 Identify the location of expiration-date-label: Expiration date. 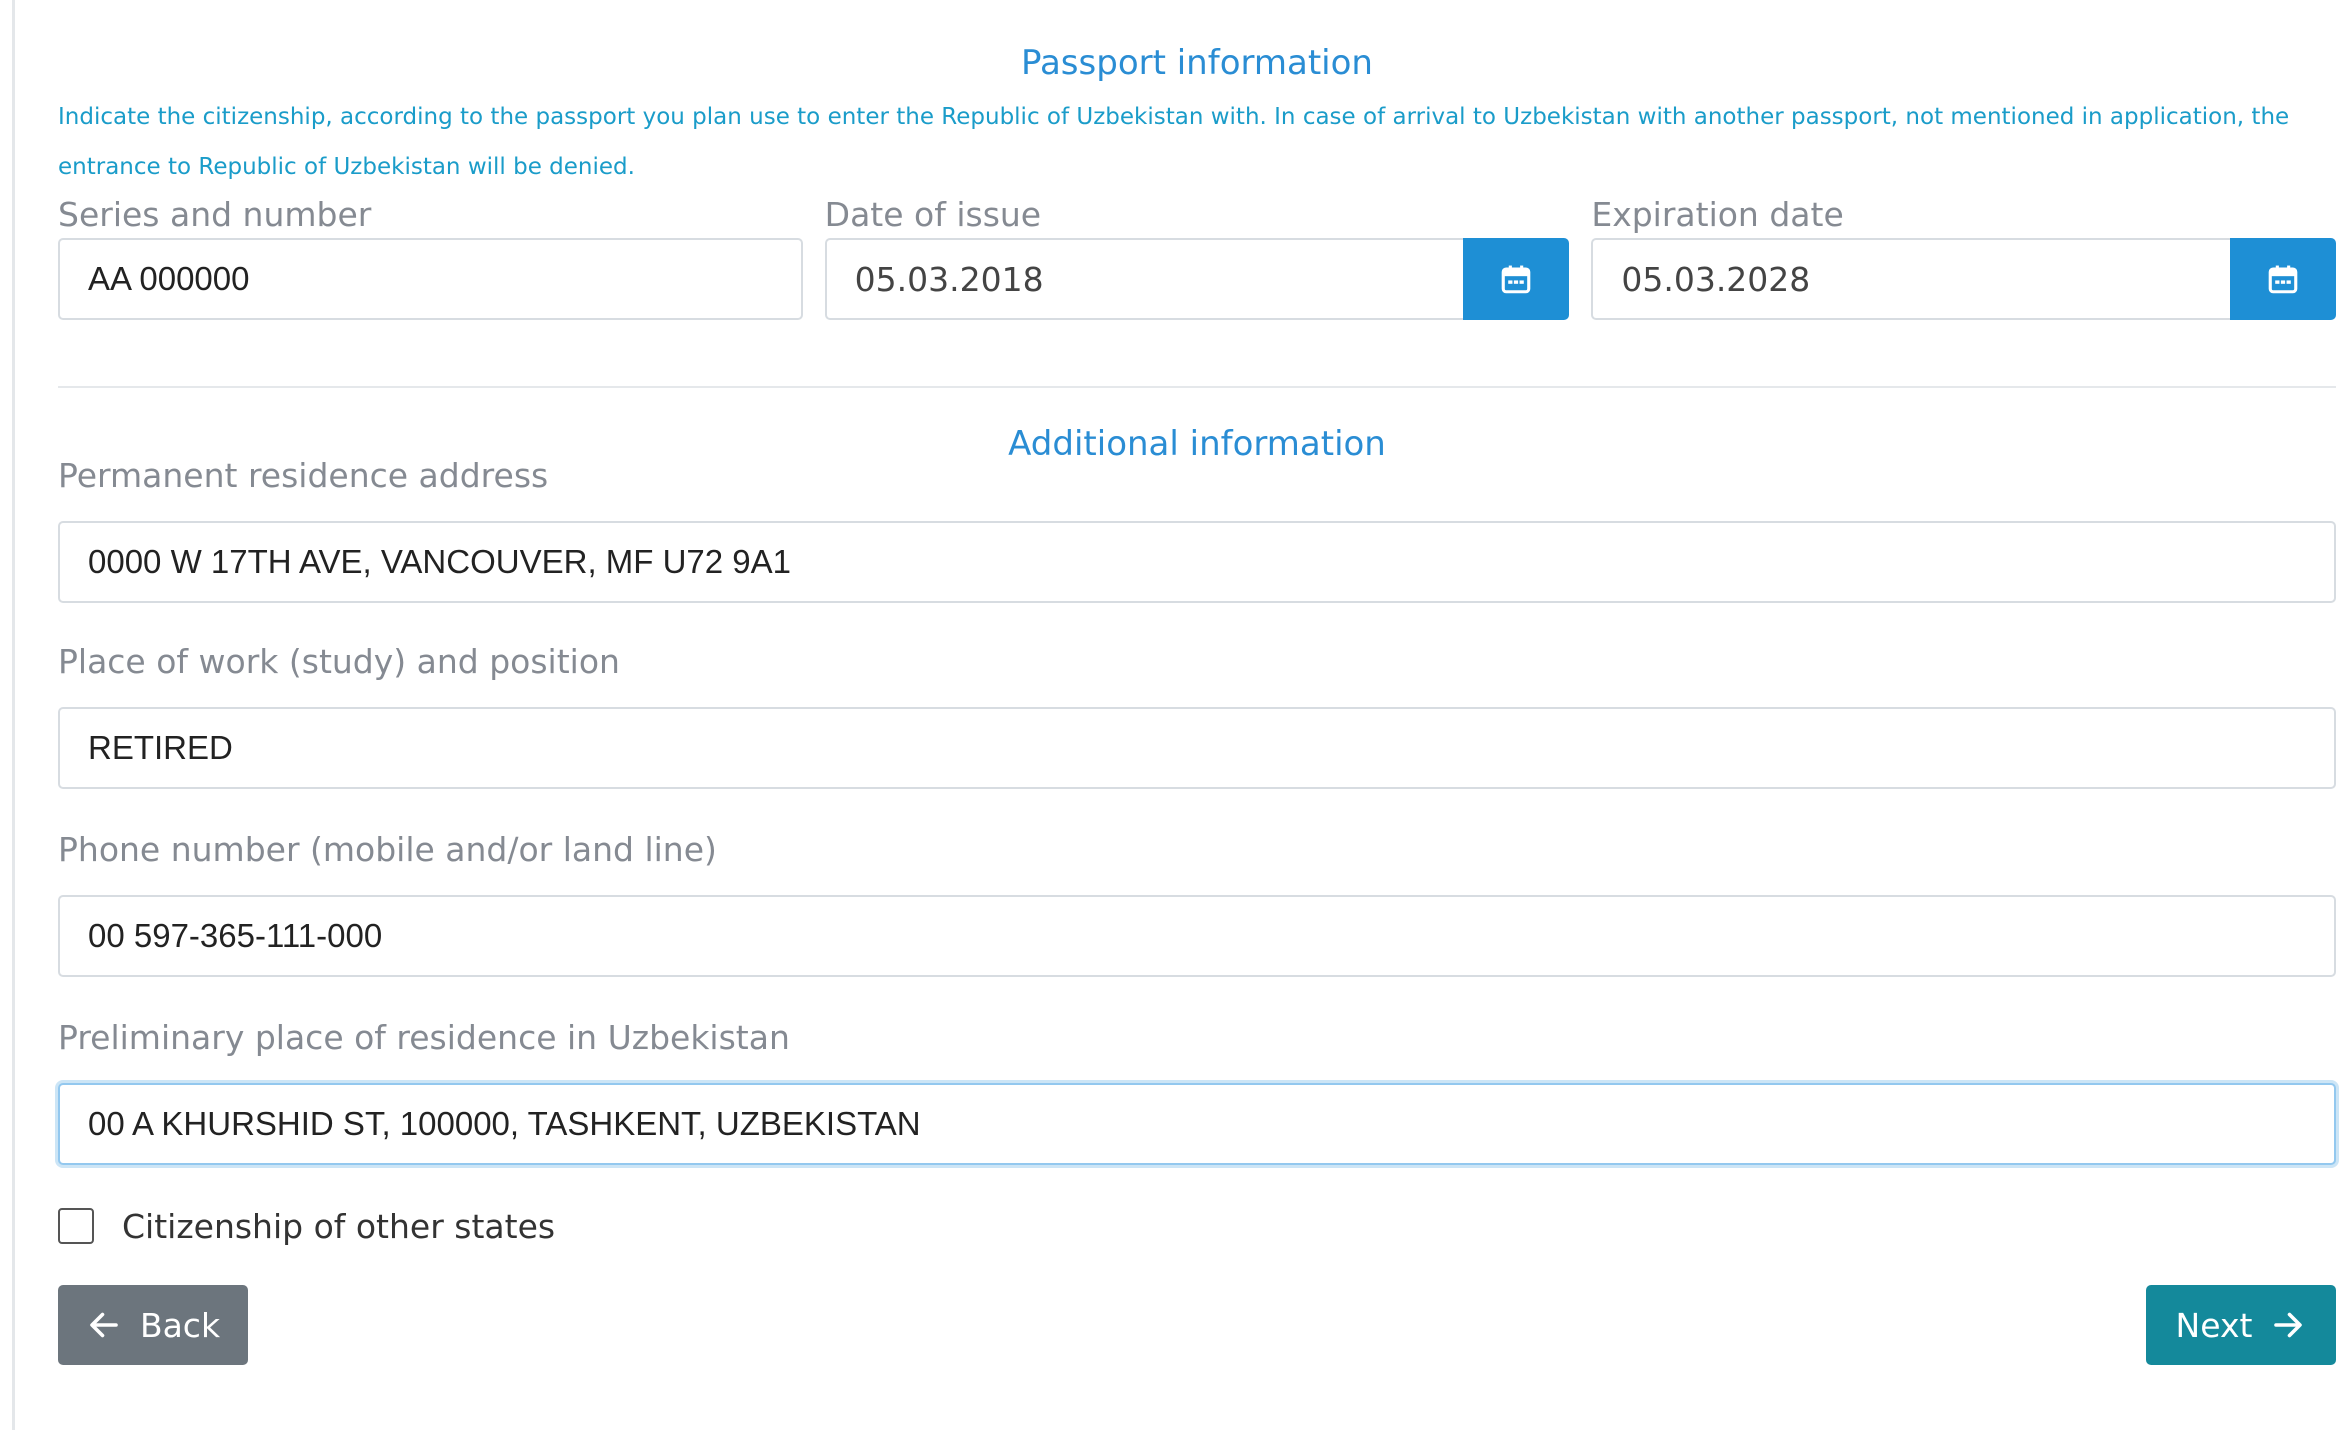
(1717, 214).